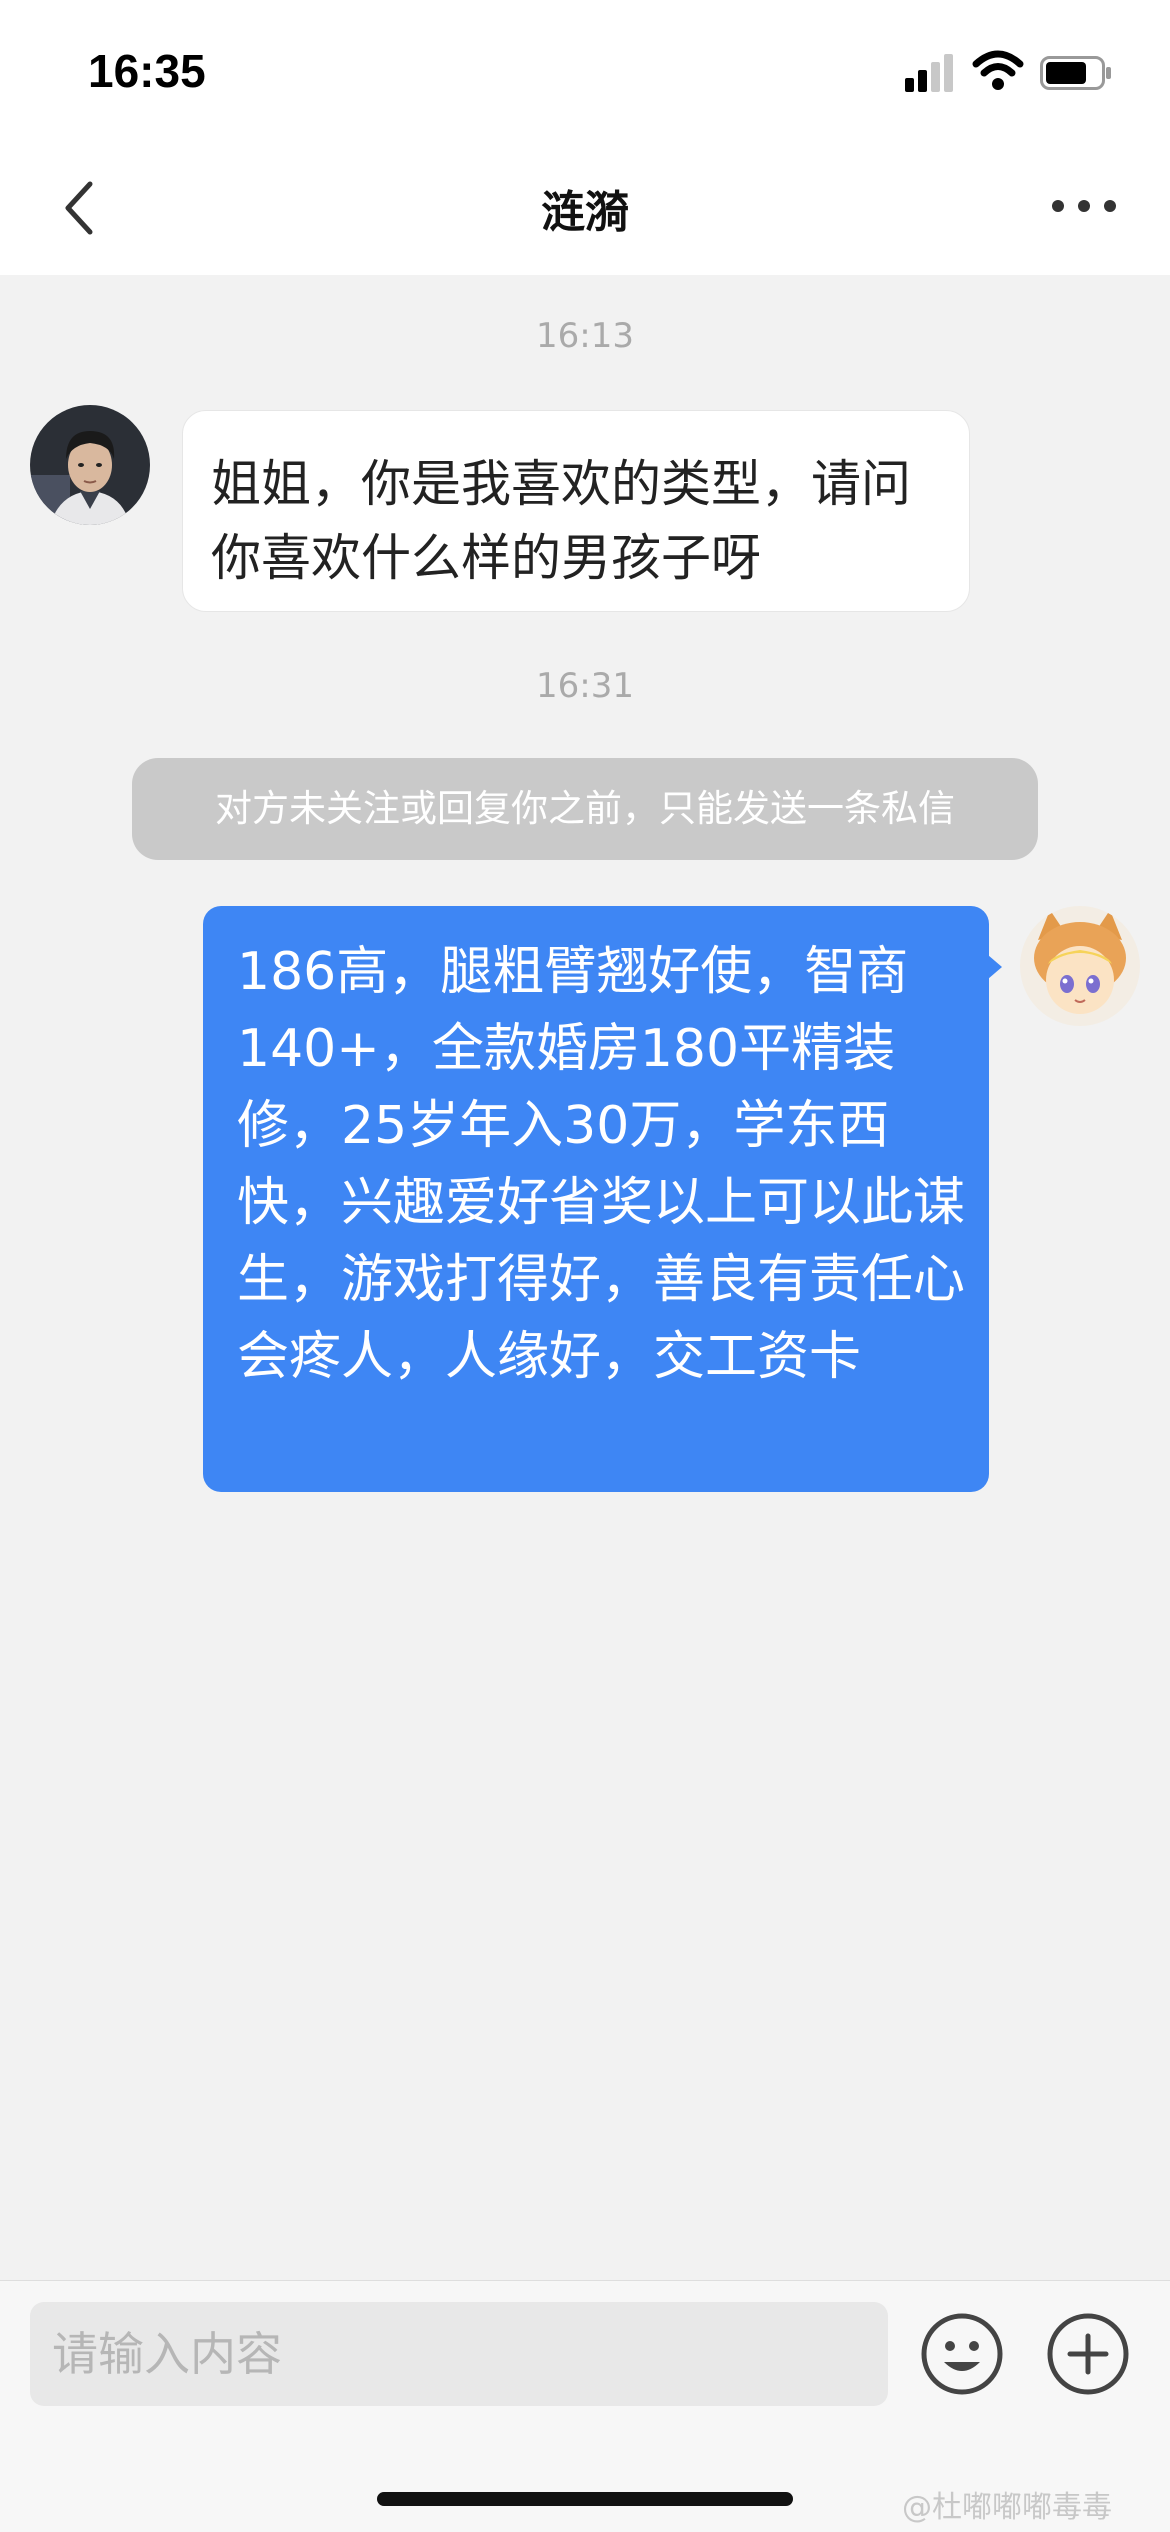 The image size is (1170, 2532). What do you see at coordinates (1075, 73) in the screenshot?
I see `battery-icon` at bounding box center [1075, 73].